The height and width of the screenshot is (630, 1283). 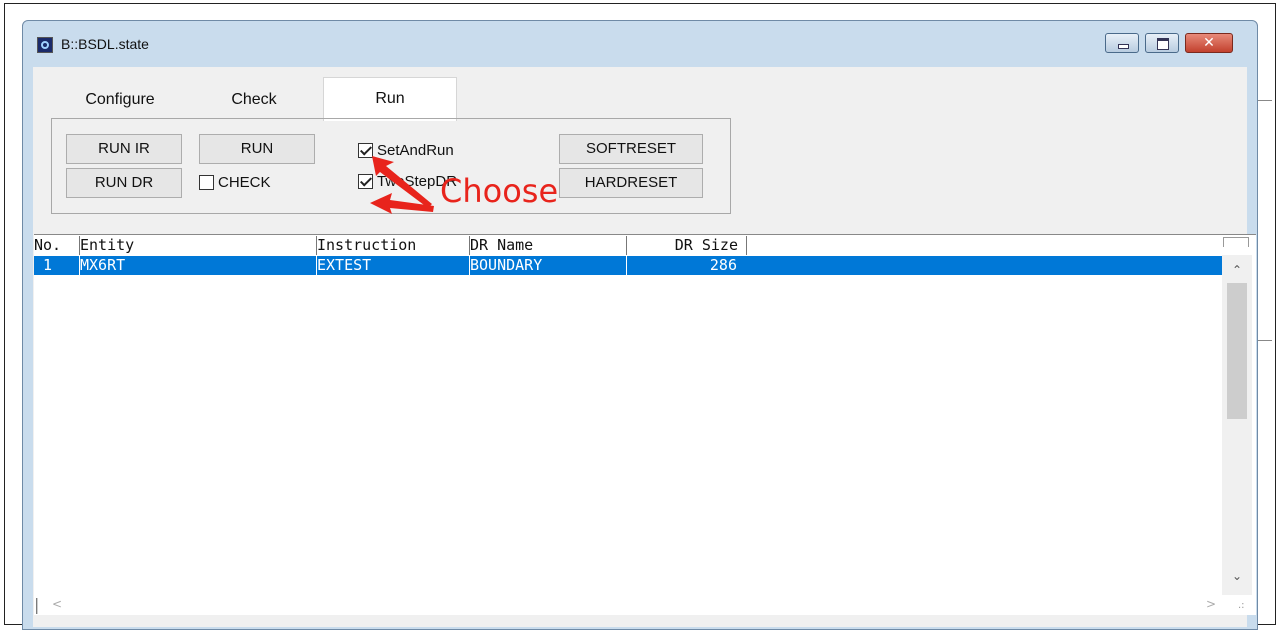 What do you see at coordinates (1237, 576) in the screenshot?
I see `scroll-down-icon: ⌄` at bounding box center [1237, 576].